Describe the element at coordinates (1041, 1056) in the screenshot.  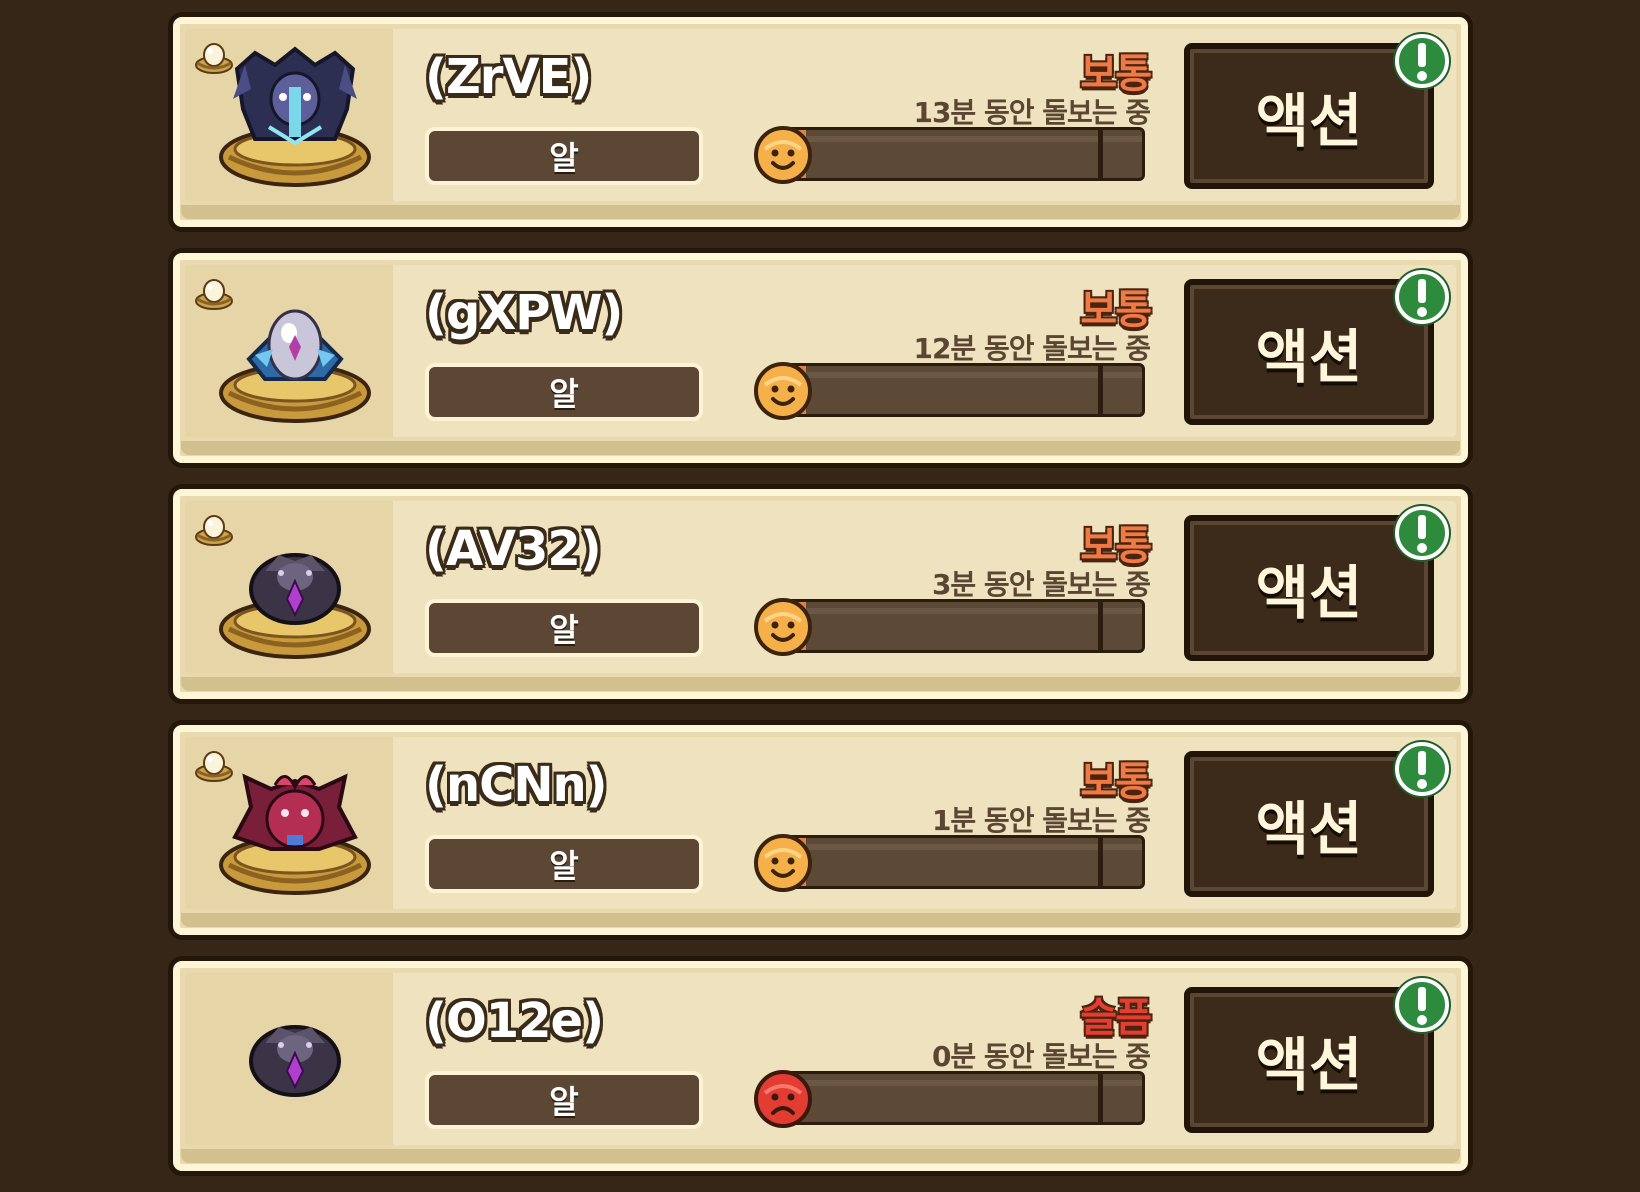
I see `care-duration: 0분 동안 돌보는 중` at that location.